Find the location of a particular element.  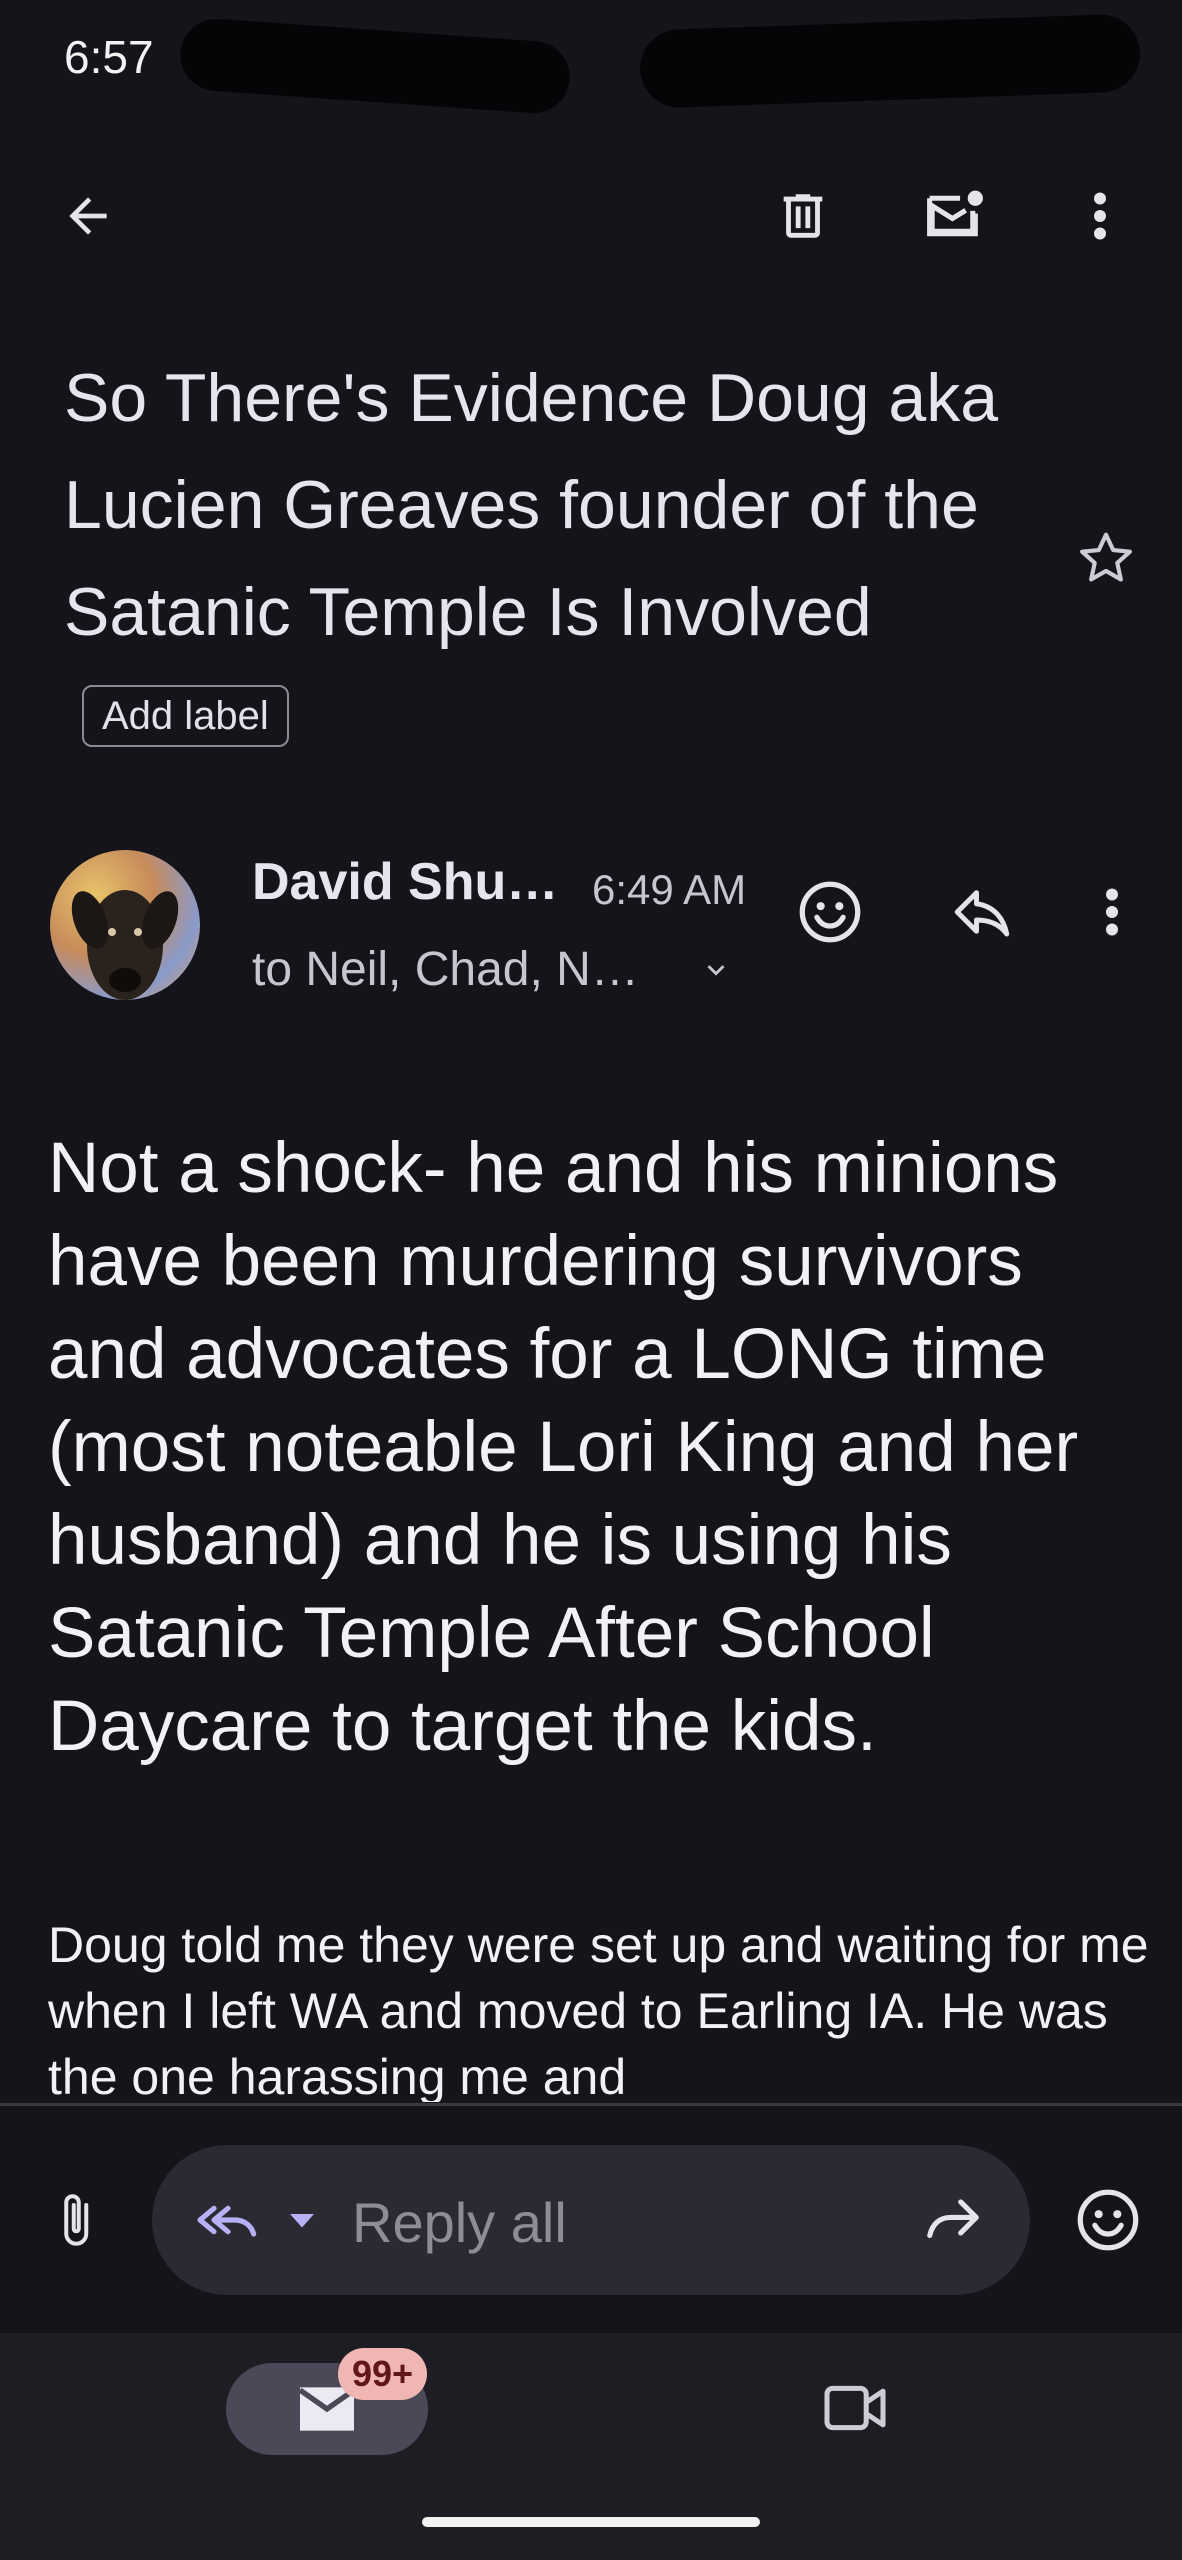

video-camera-icon is located at coordinates (855, 2408).